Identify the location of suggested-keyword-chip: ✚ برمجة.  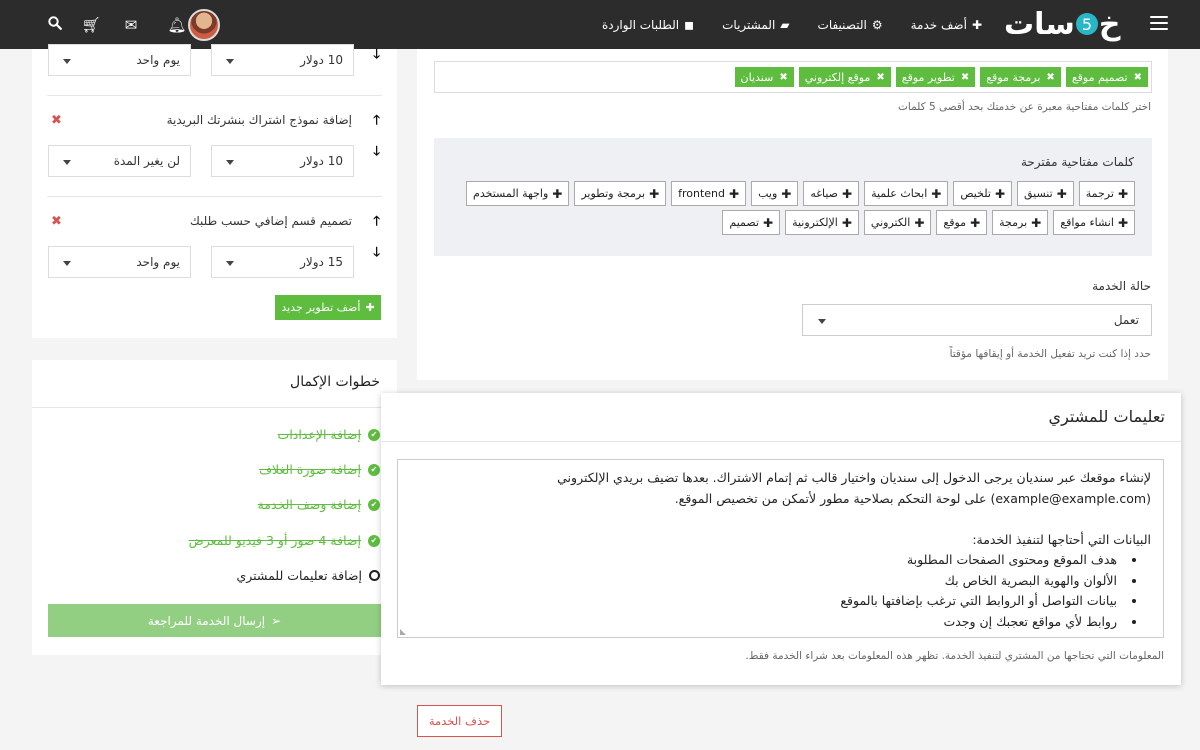
(1020, 222).